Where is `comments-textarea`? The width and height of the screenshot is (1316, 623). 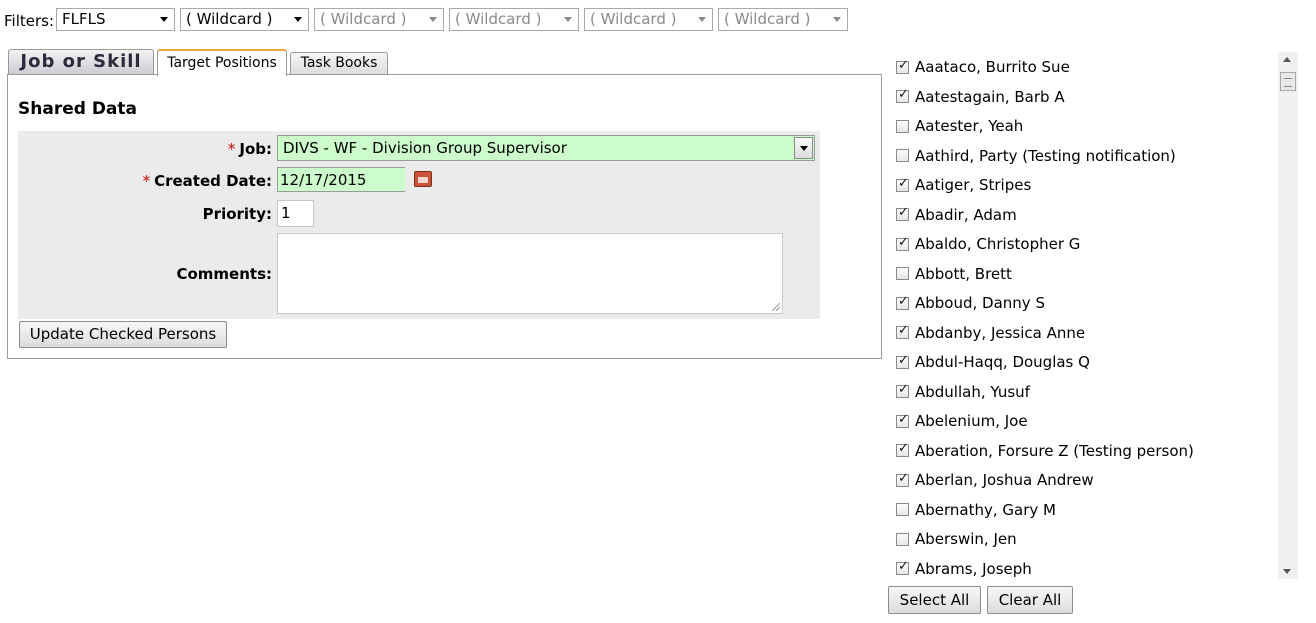 comments-textarea is located at coordinates (530, 273).